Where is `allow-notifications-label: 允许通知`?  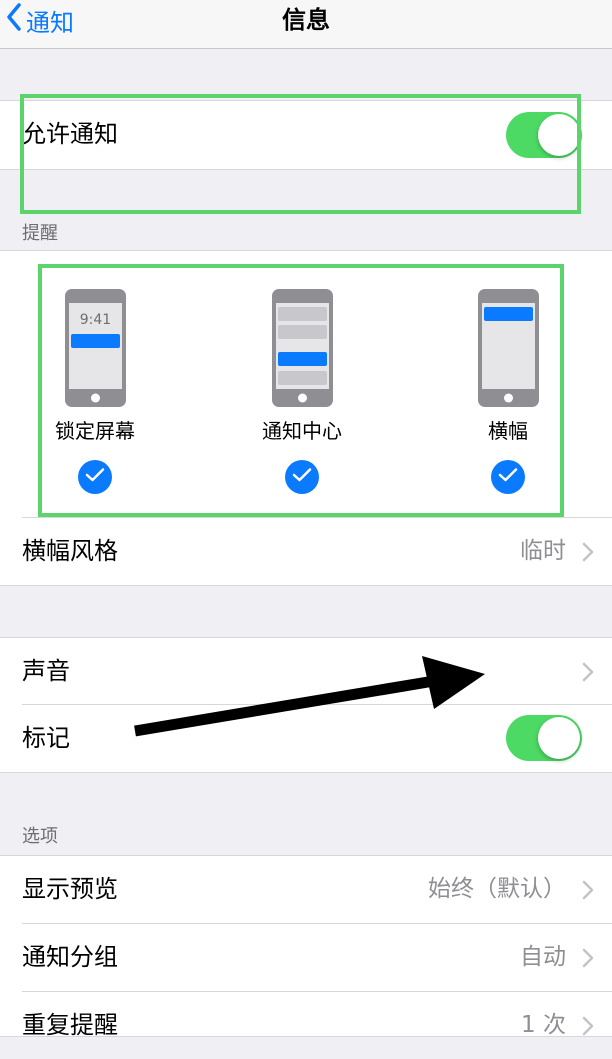 allow-notifications-label: 允许通知 is located at coordinates (70, 134).